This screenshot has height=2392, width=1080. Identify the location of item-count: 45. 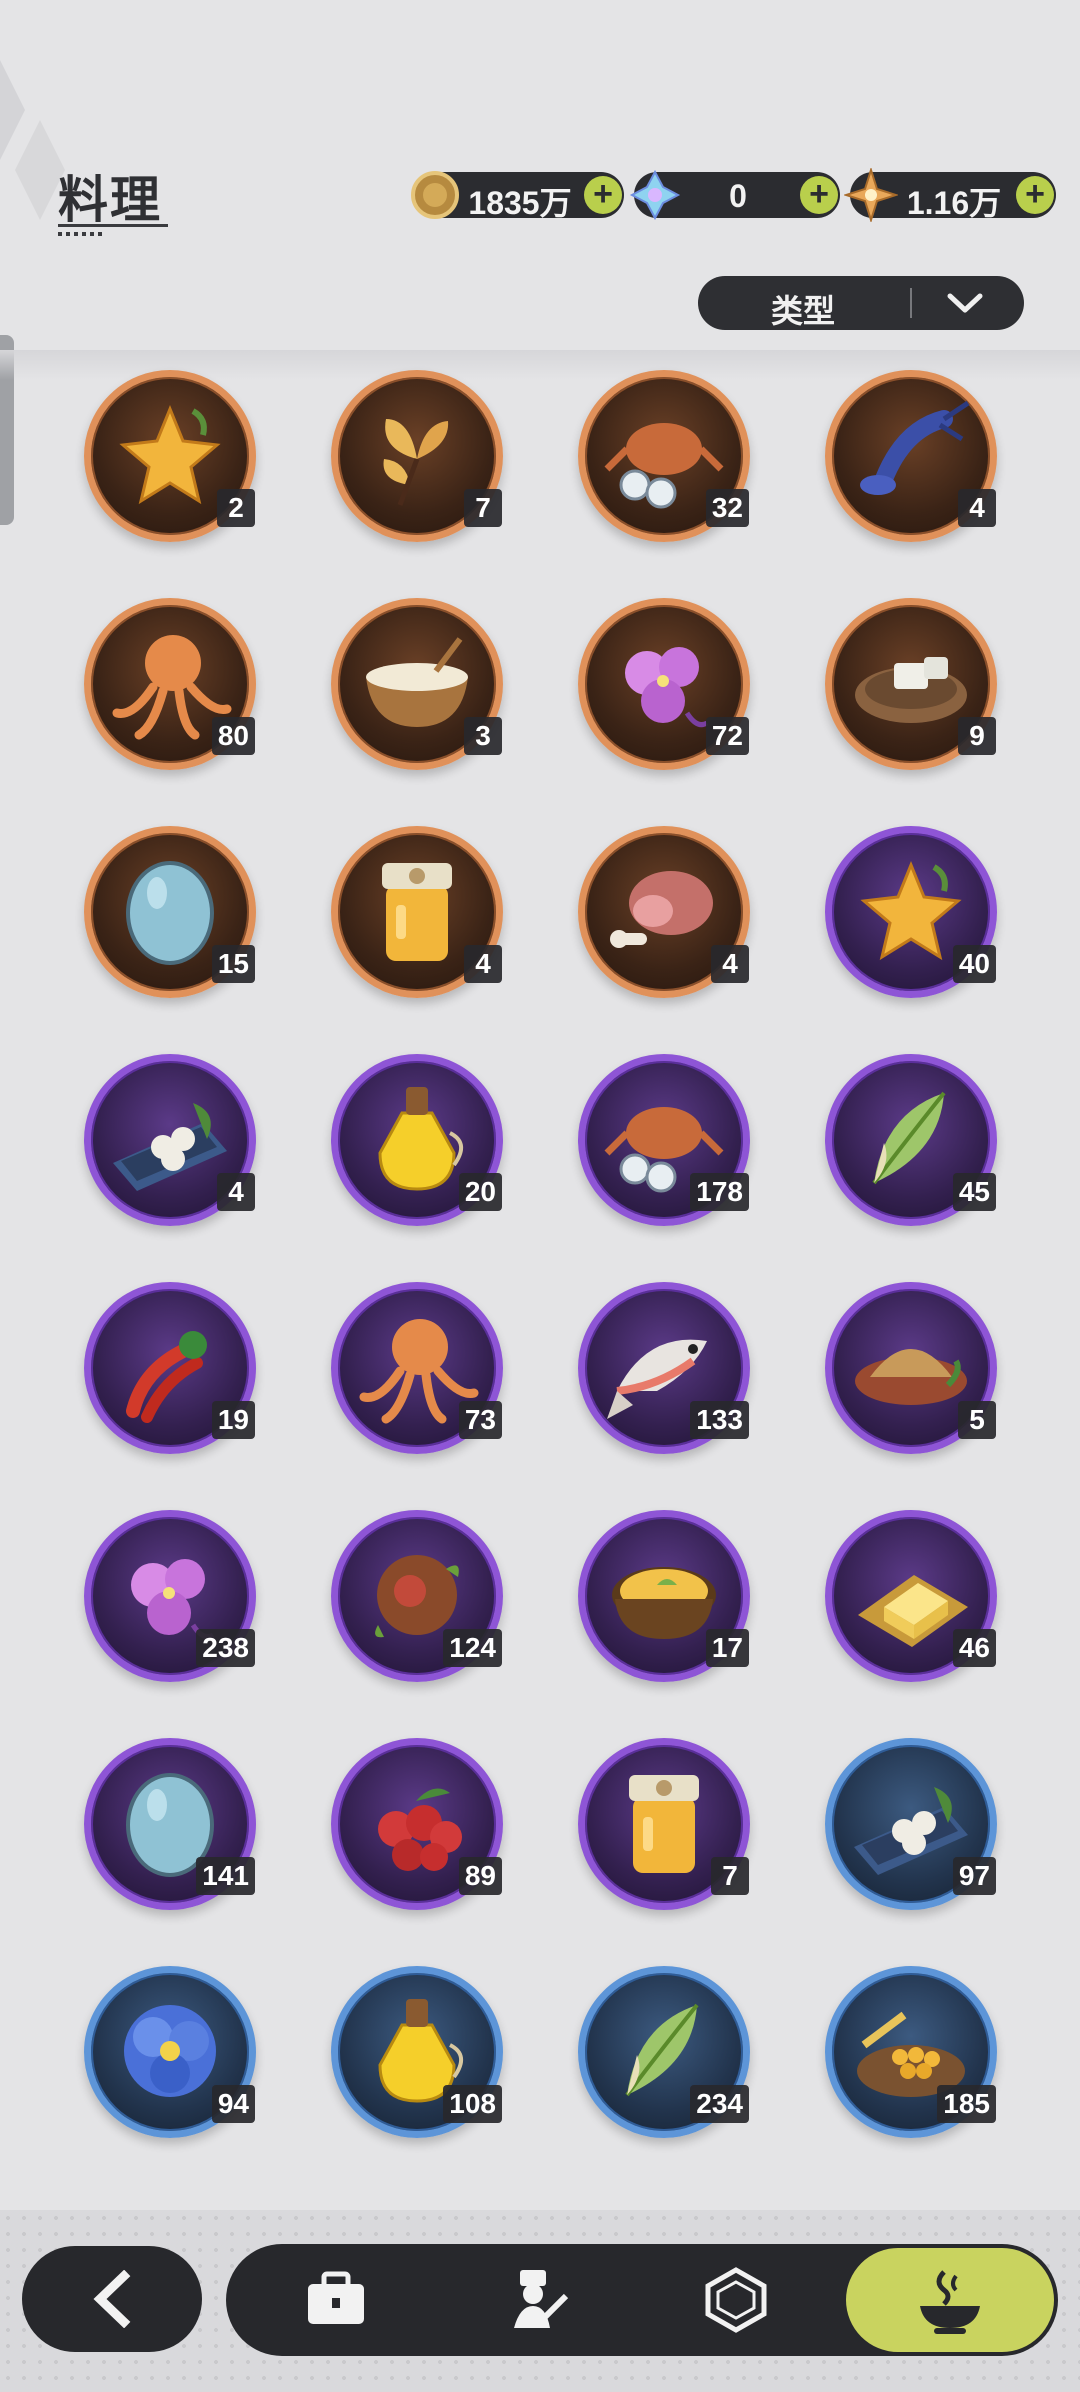
(974, 1192).